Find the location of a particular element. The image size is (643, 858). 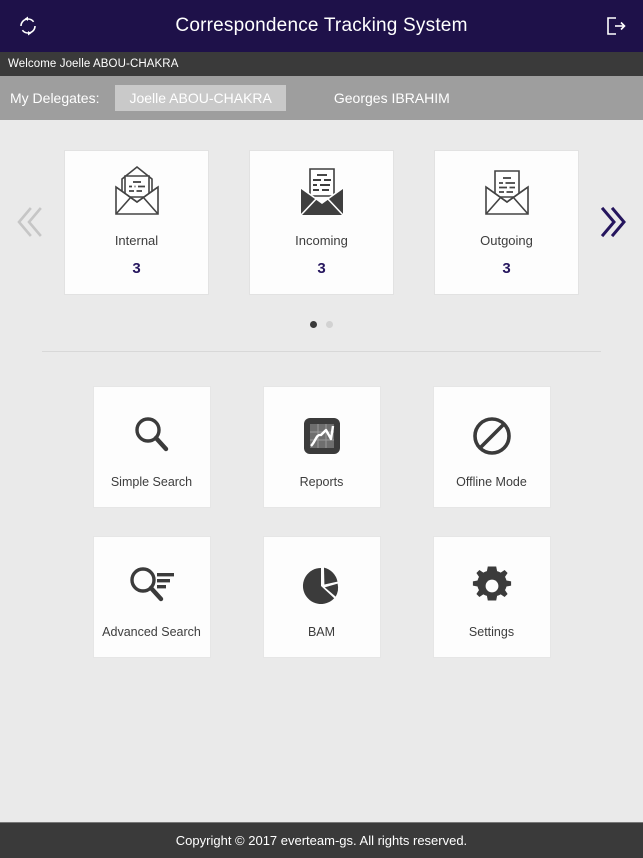

double-chevron-right-icon is located at coordinates (615, 222).